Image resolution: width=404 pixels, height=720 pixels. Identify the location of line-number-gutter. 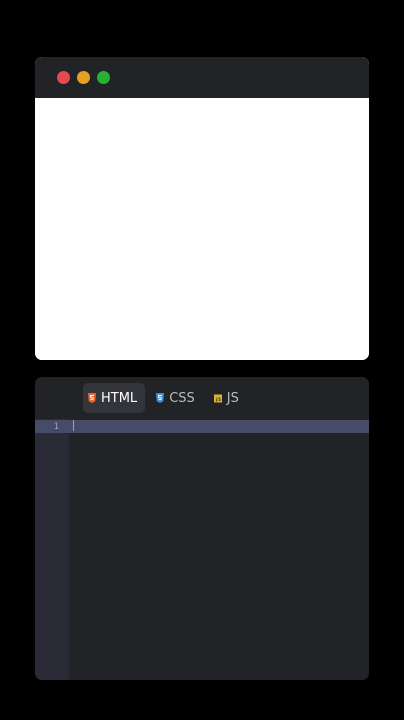
(52, 549).